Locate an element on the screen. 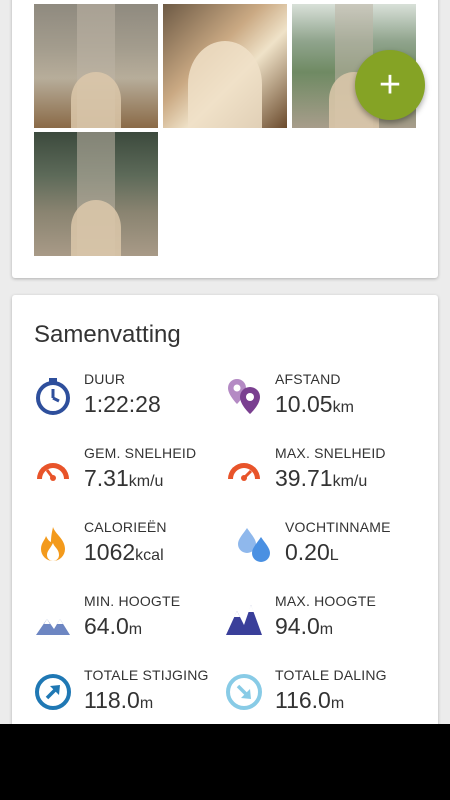 This screenshot has height=800, width=450. stat-water: VOCHTINNAME 0.20L is located at coordinates (335, 550).